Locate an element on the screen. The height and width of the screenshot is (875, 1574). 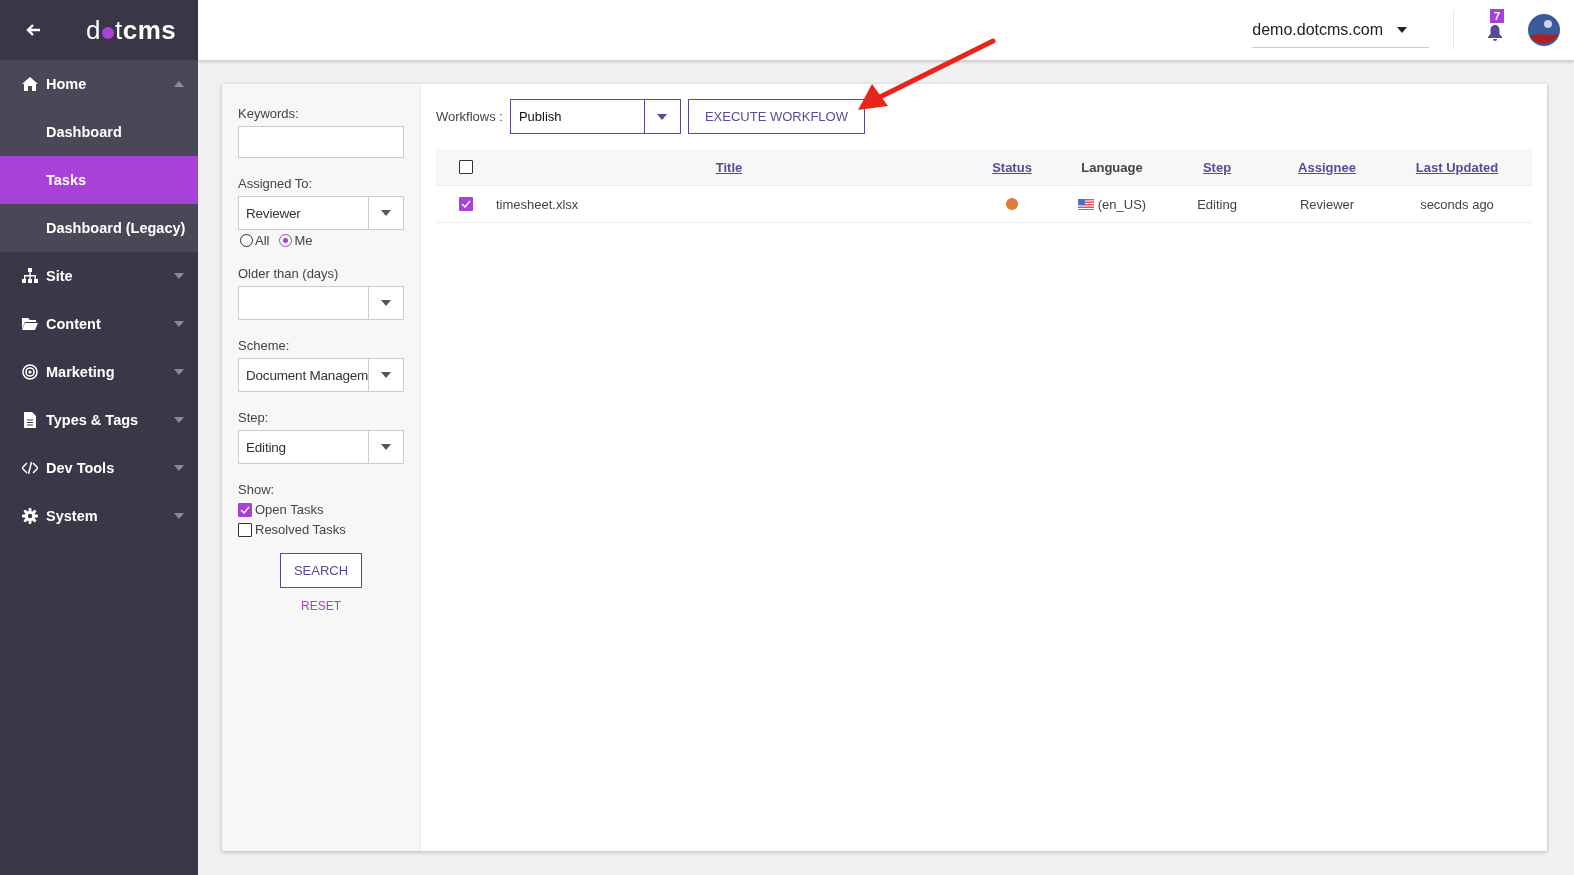
notification-count: 7 is located at coordinates (1497, 16).